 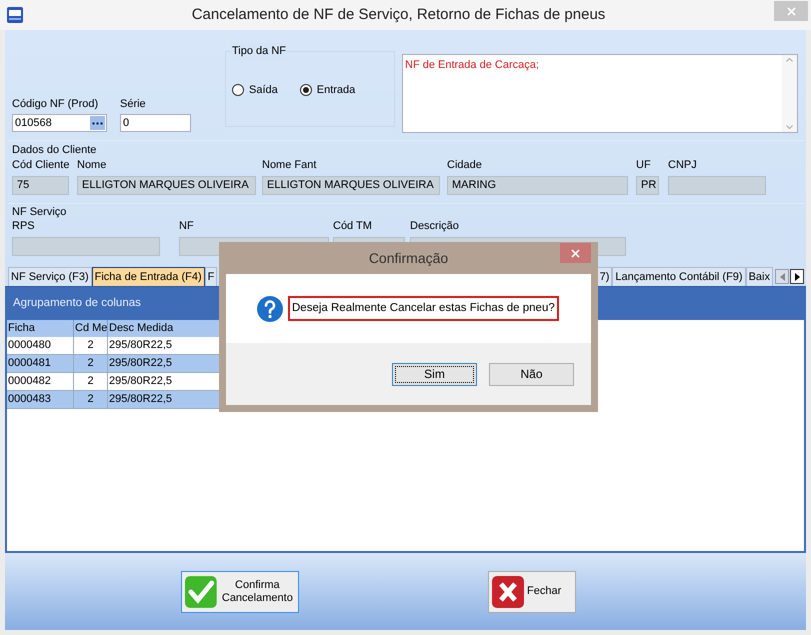 What do you see at coordinates (40, 381) in the screenshot?
I see `table-cell: 0000482` at bounding box center [40, 381].